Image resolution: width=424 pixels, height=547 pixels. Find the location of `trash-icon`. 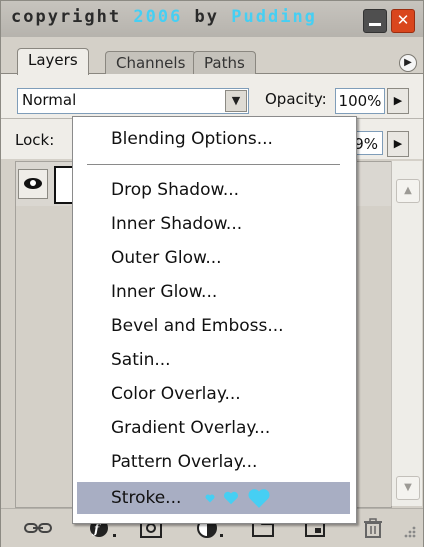

trash-icon is located at coordinates (373, 528).